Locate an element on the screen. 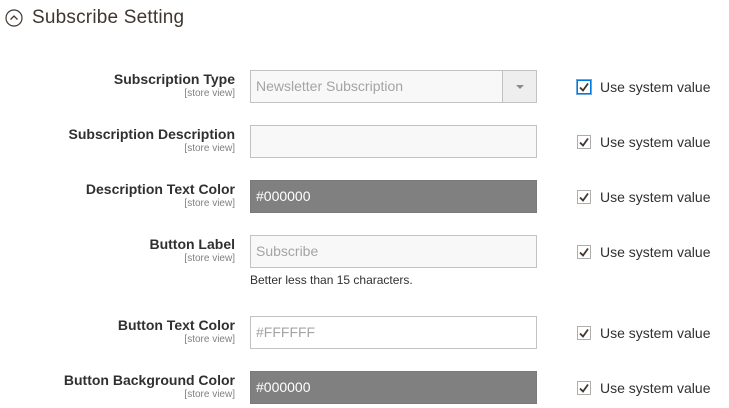 Image resolution: width=729 pixels, height=408 pixels. field-label-group: Subscription Type [store view] is located at coordinates (174, 85).